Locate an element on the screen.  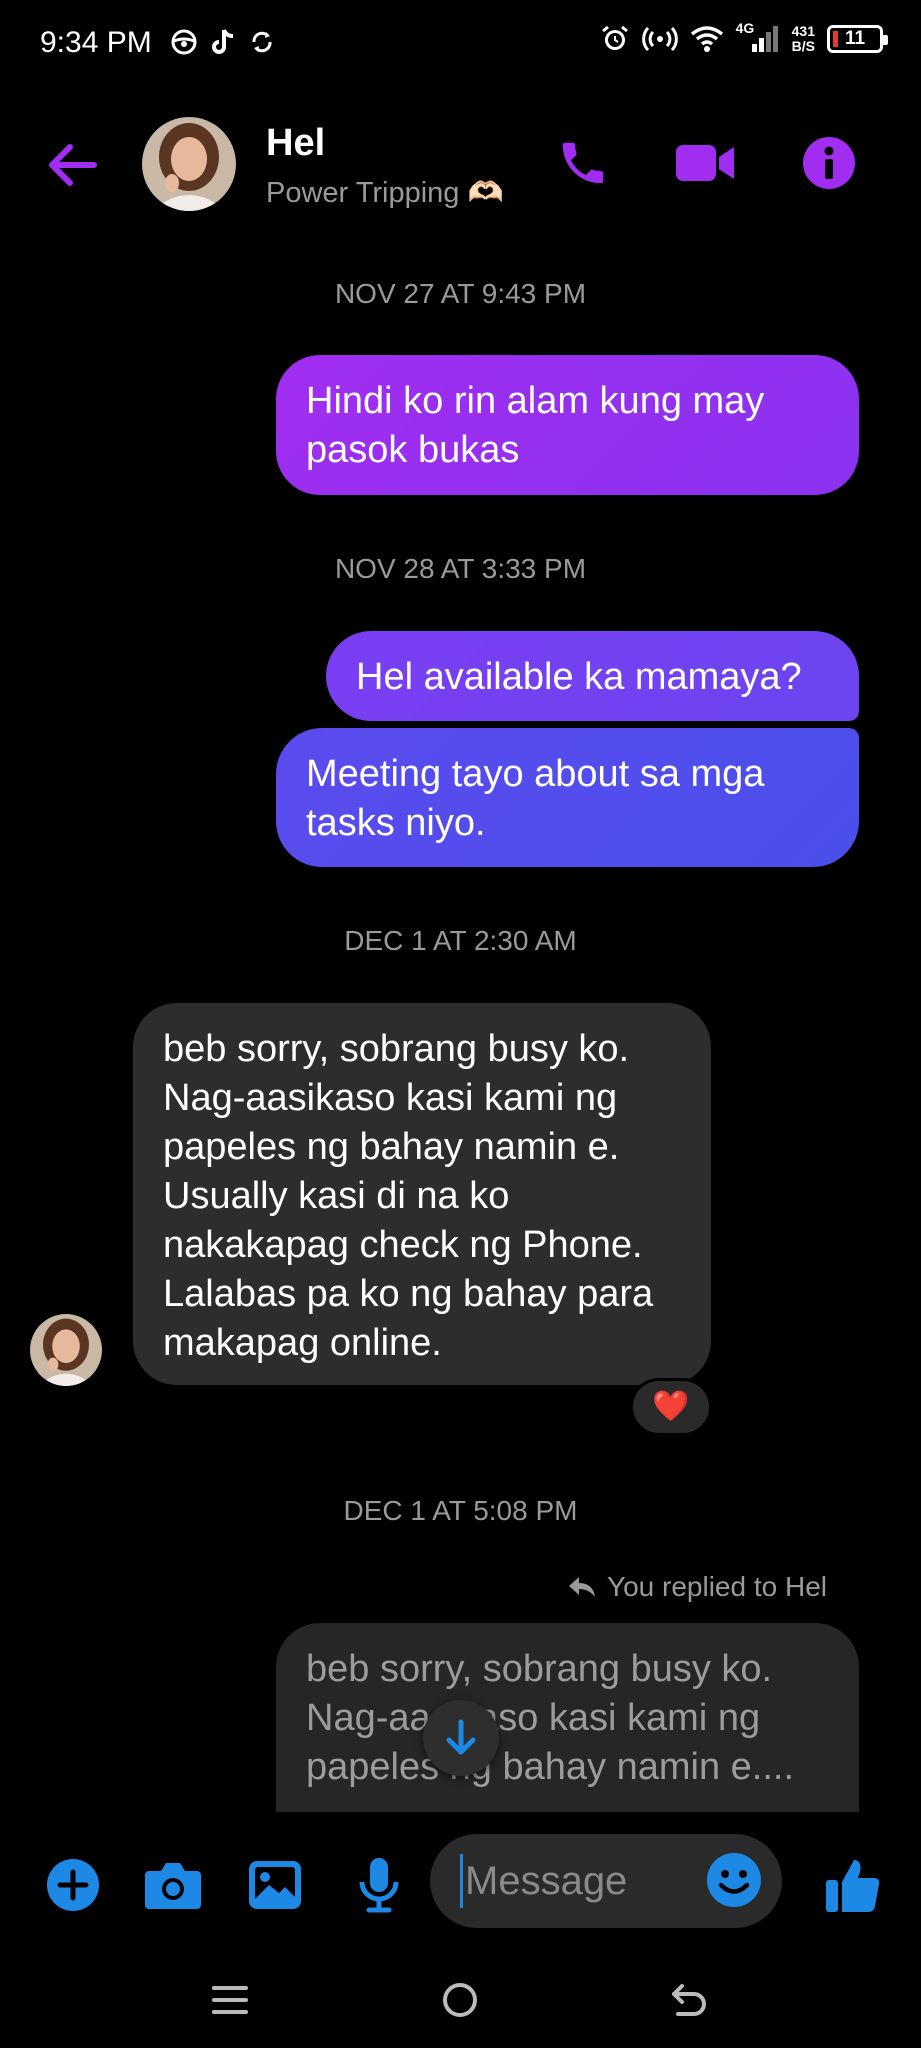
phone-icon is located at coordinates (583, 163).